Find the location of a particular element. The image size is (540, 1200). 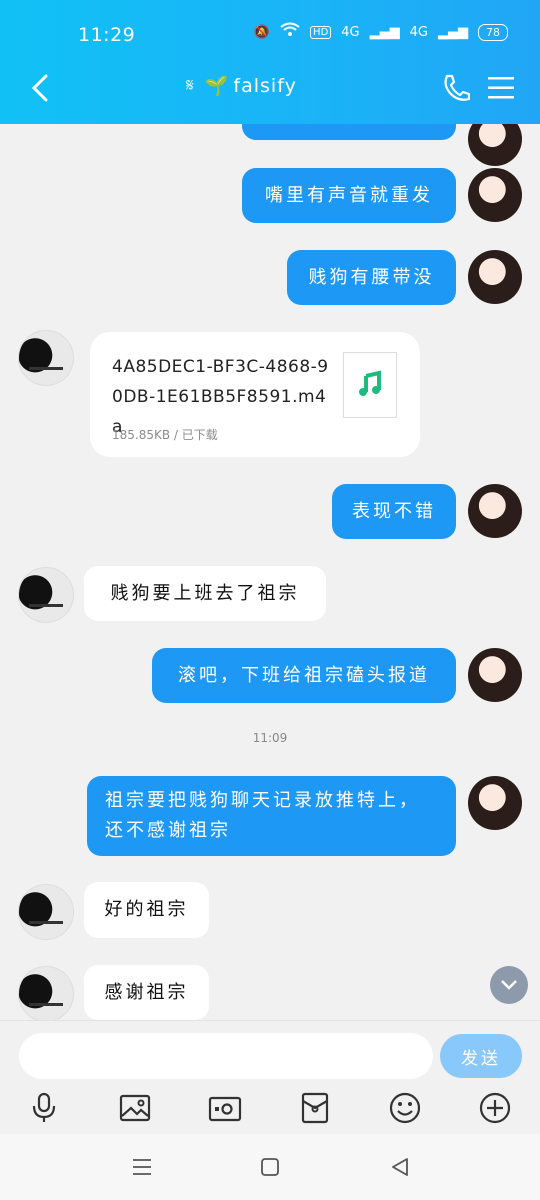

message-input is located at coordinates (226, 1056).